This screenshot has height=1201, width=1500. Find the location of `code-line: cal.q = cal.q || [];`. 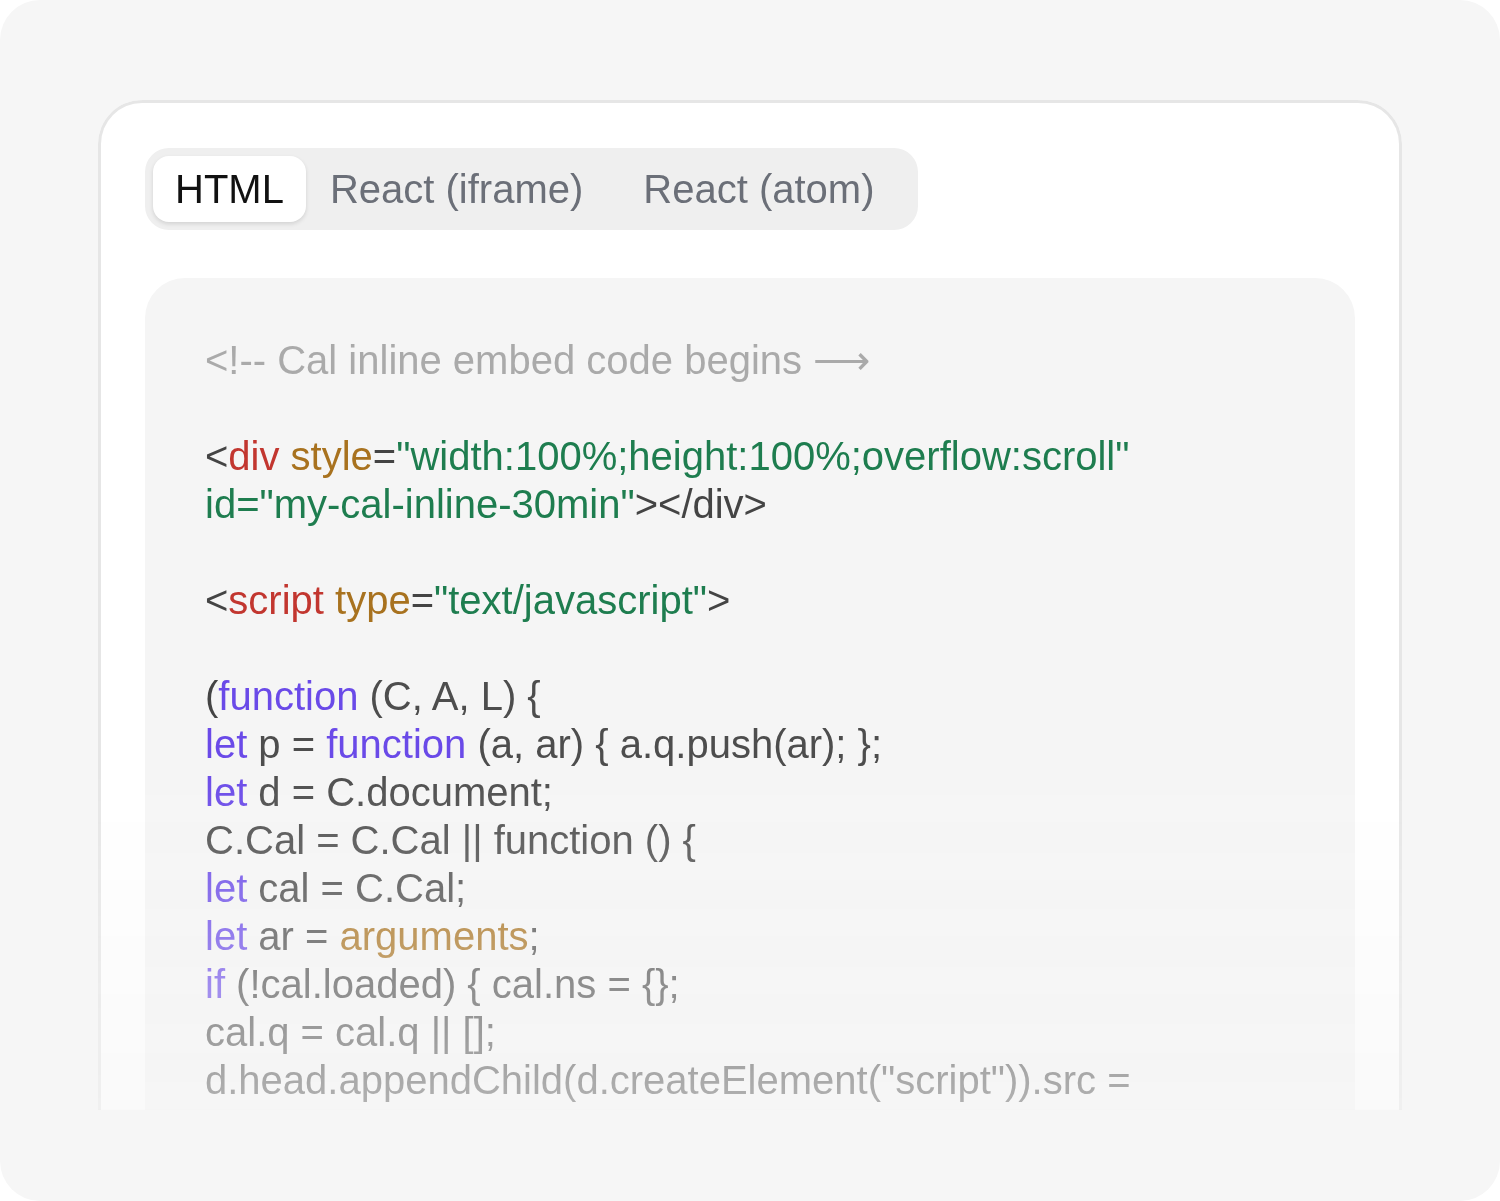

code-line: cal.q = cal.q || []; is located at coordinates (350, 1032).